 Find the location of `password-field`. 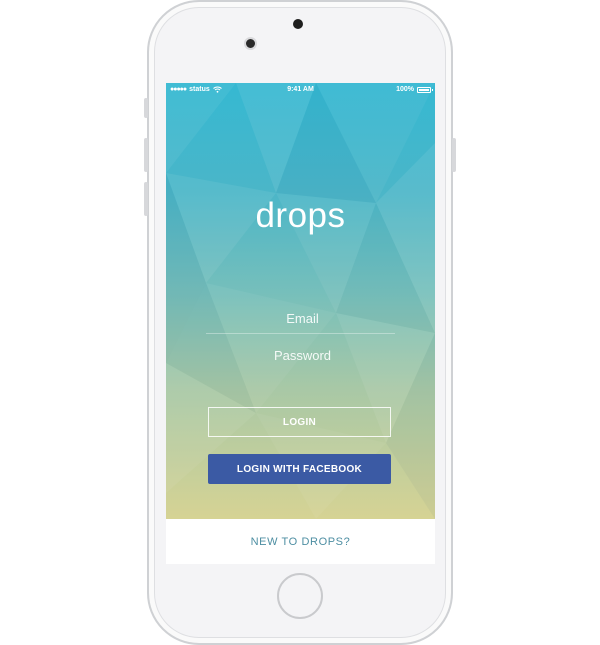

password-field is located at coordinates (302, 355).